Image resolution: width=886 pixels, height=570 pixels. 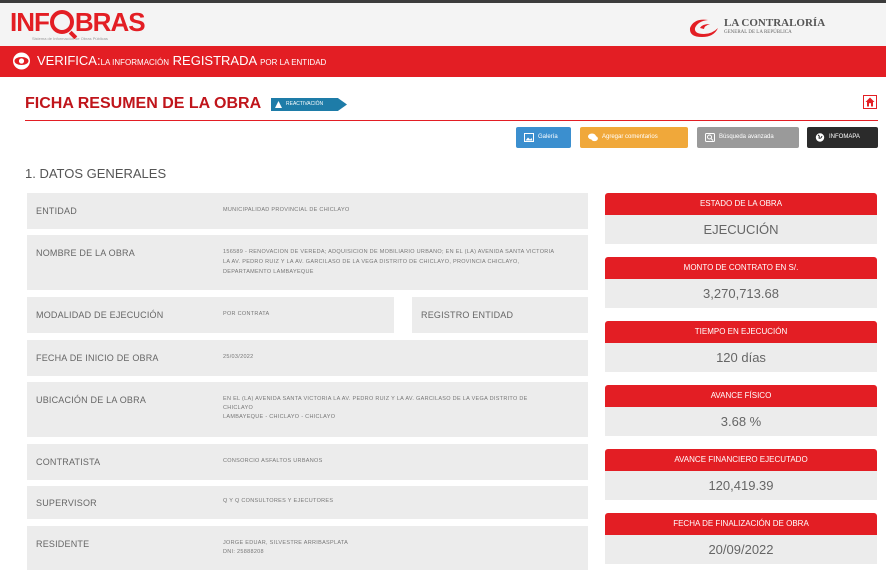 I want to click on contraloria-title: LA CONTRALORÍA, so click(x=775, y=23).